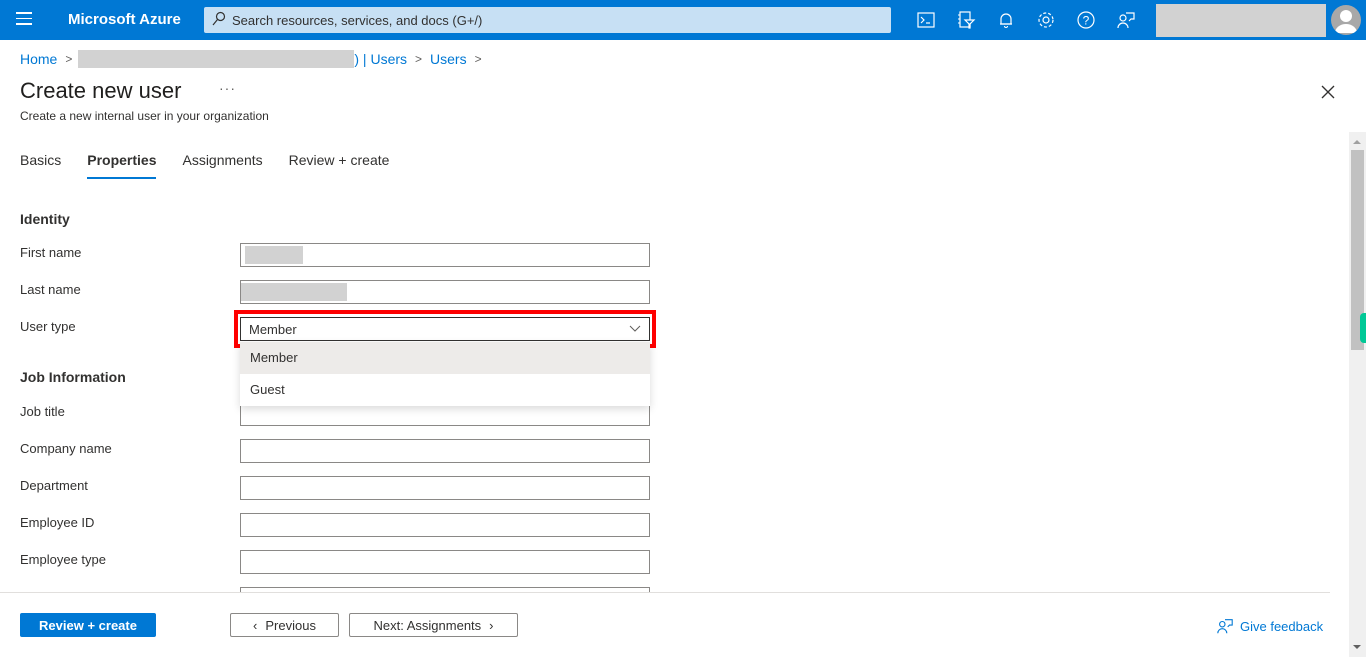 This screenshot has height=657, width=1366. Describe the element at coordinates (54, 485) in the screenshot. I see `department-label: Department` at that location.